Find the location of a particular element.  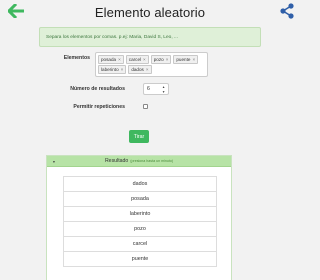

result-item: dados is located at coordinates (140, 184).